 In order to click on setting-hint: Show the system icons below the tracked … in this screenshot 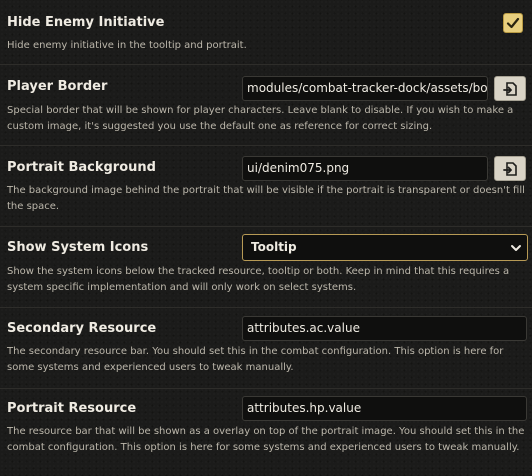, I will do `click(258, 279)`.